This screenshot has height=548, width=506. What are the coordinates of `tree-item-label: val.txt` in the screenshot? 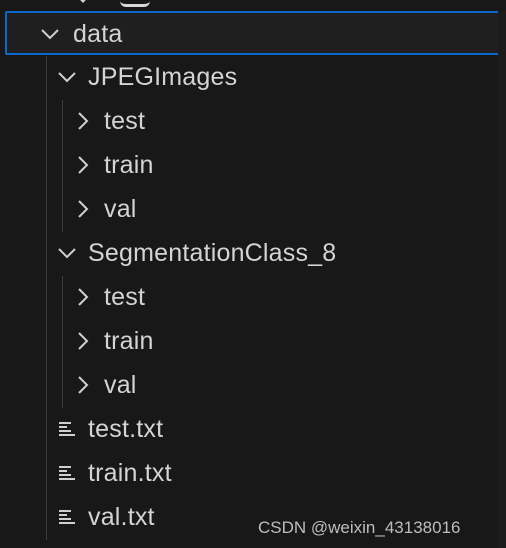 It's located at (121, 517).